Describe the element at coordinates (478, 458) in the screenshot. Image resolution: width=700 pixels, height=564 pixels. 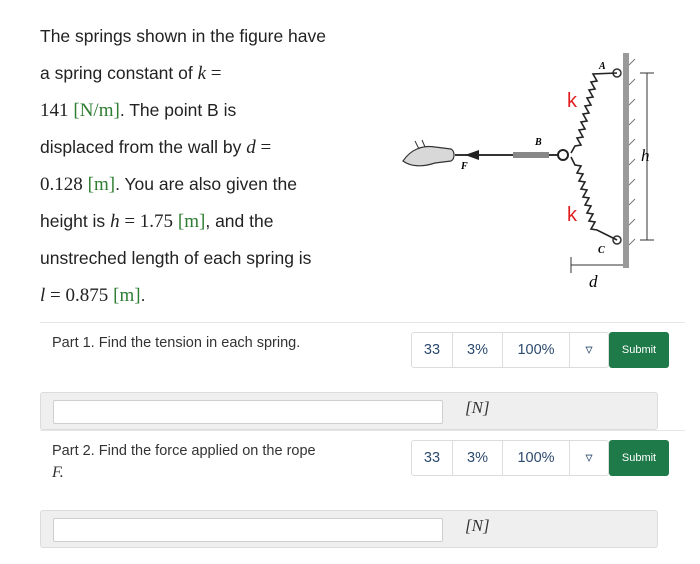
I see `part-2-percent: 3%` at that location.